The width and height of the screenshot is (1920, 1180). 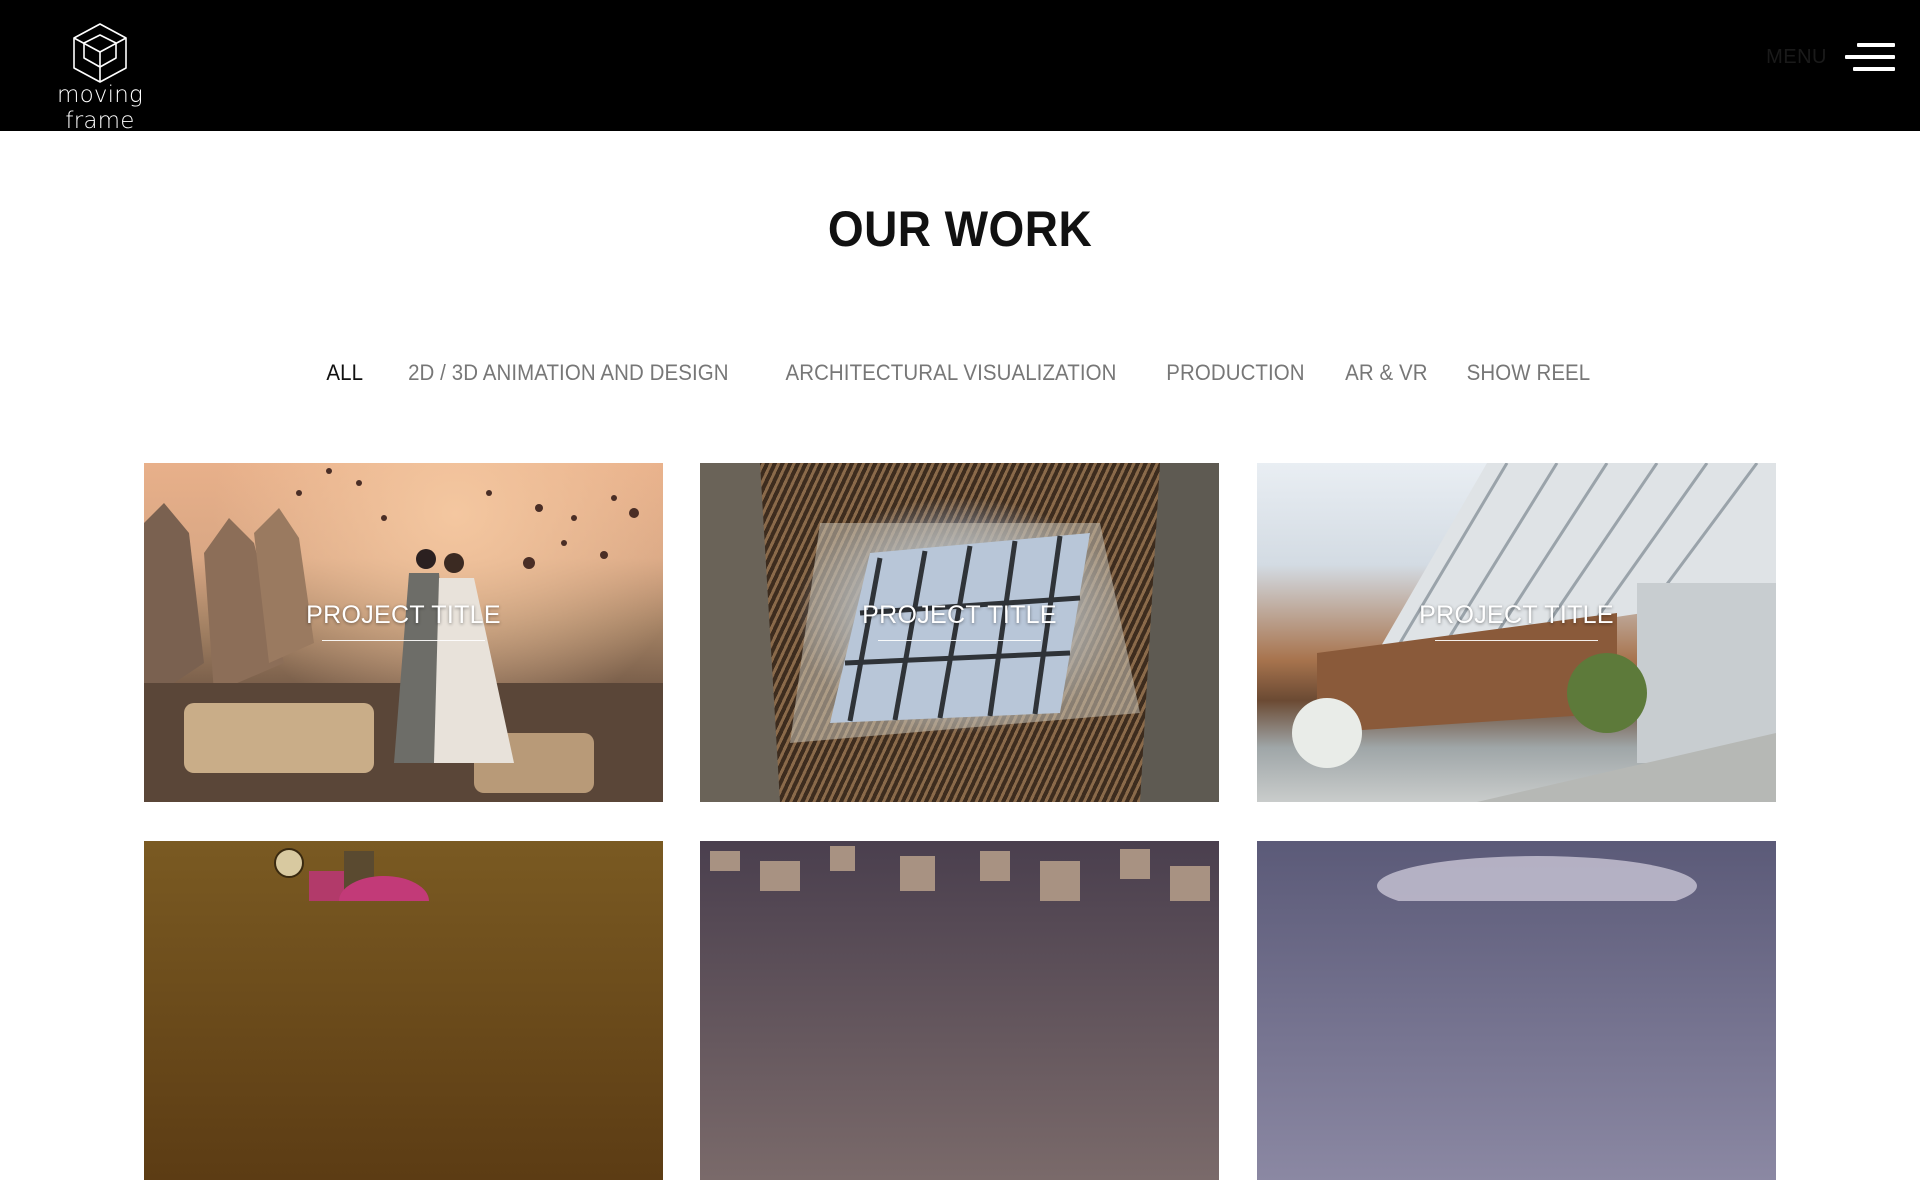 I want to click on atrium-skylight-image, so click(x=959, y=632).